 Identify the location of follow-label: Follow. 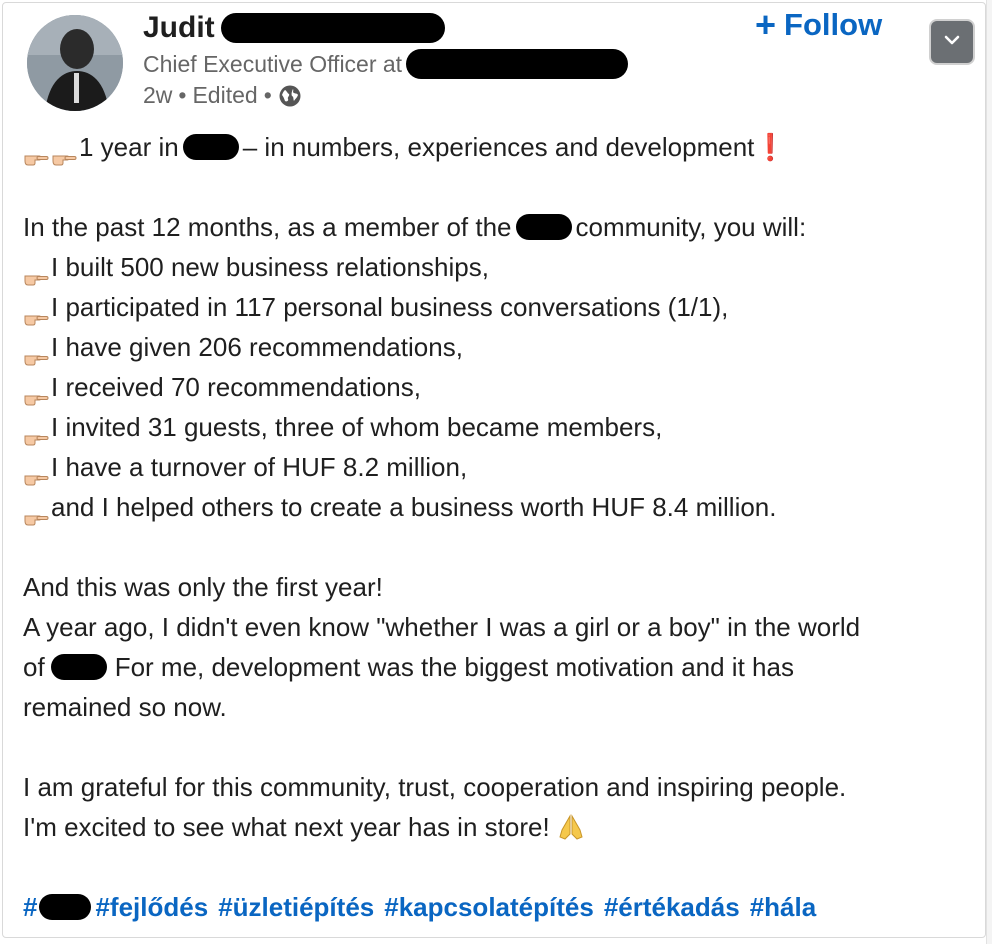
(833, 24).